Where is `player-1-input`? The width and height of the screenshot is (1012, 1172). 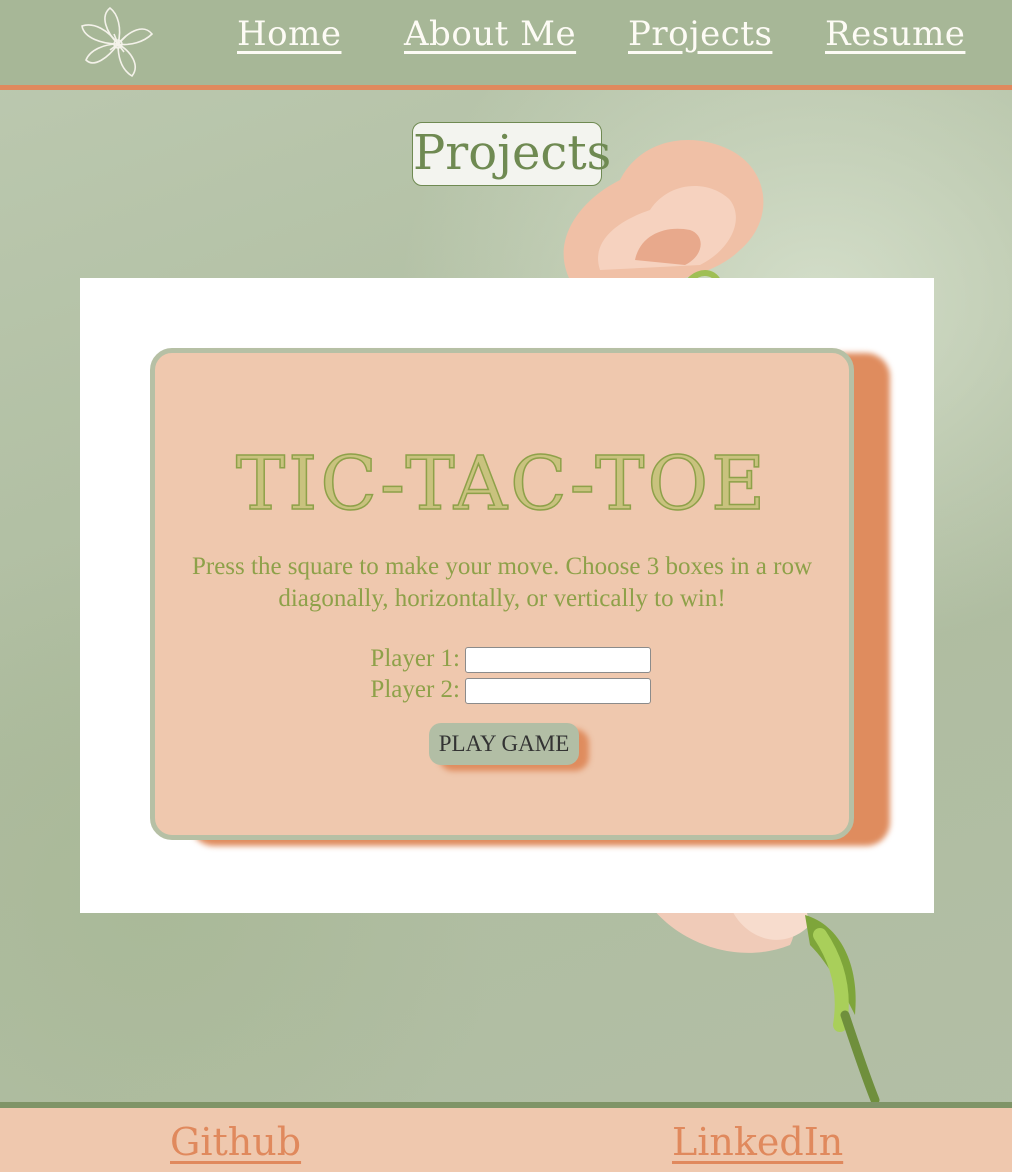
player-1-input is located at coordinates (558, 660).